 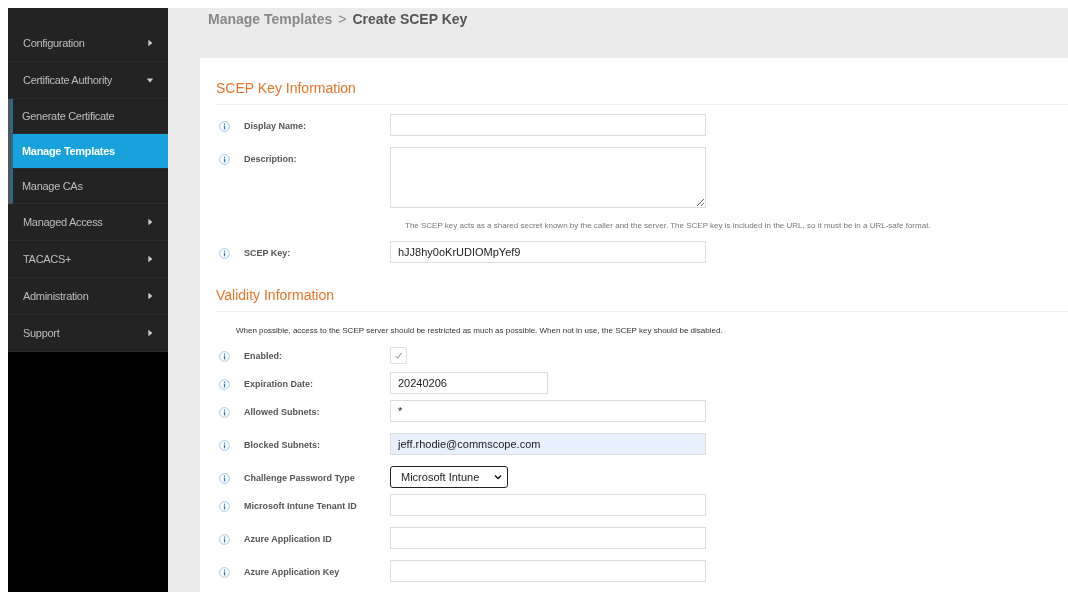 I want to click on field-label: SCEP Key:, so click(x=268, y=252).